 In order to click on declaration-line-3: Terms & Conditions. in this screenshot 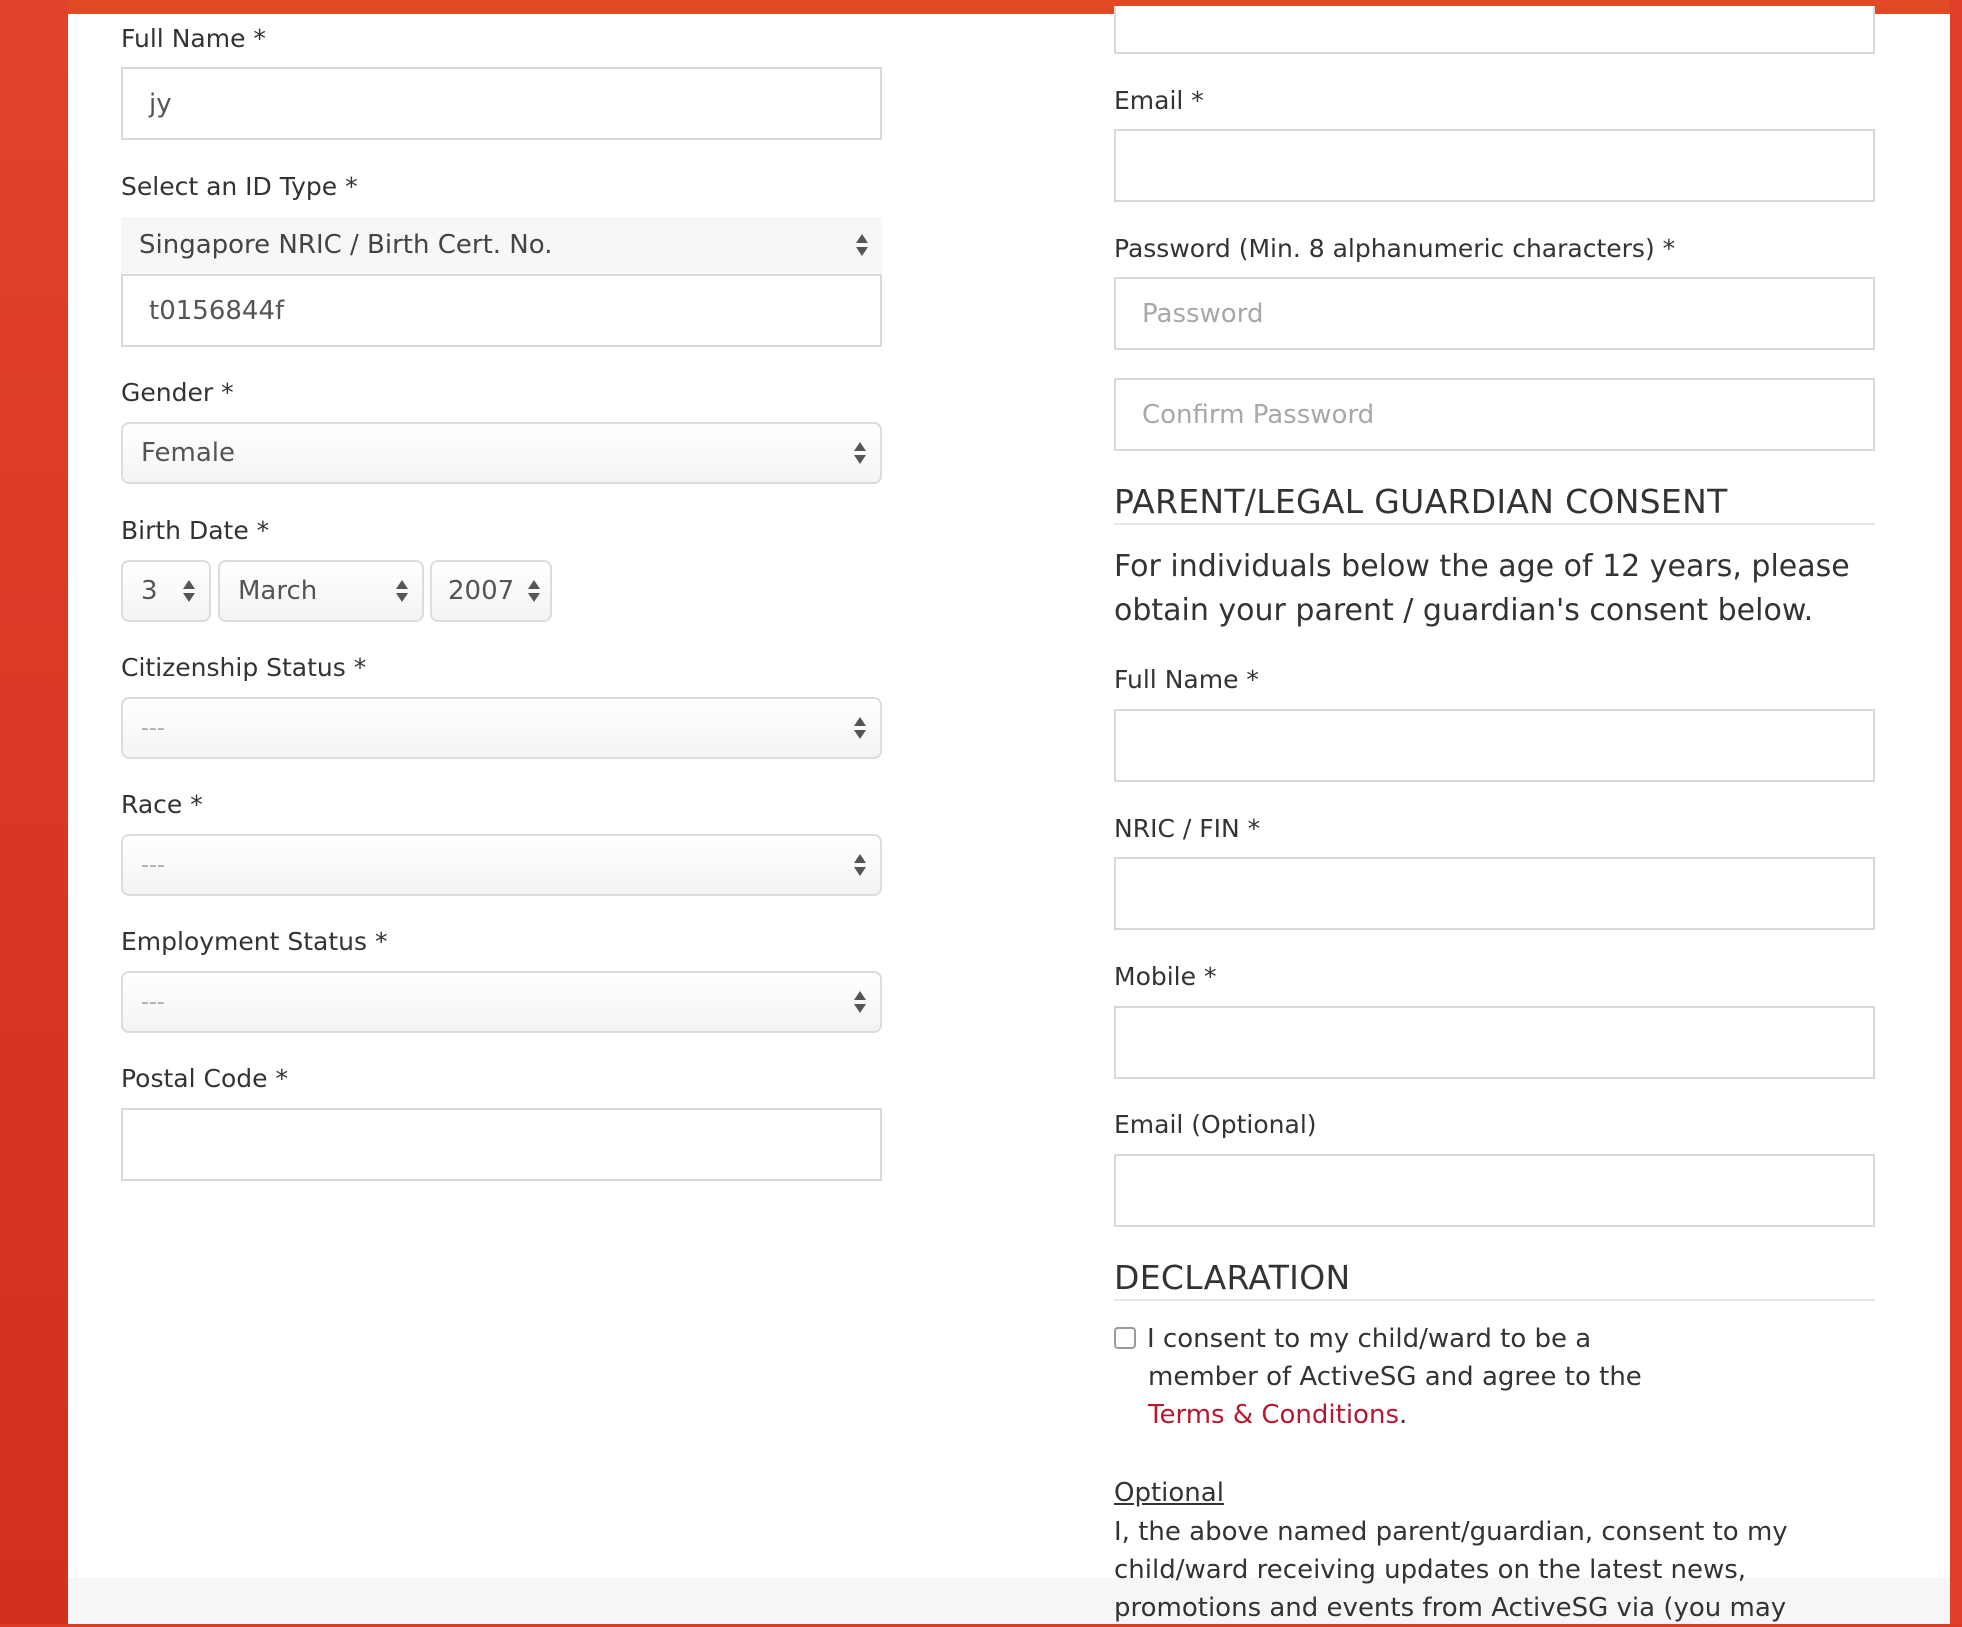, I will do `click(1395, 1415)`.